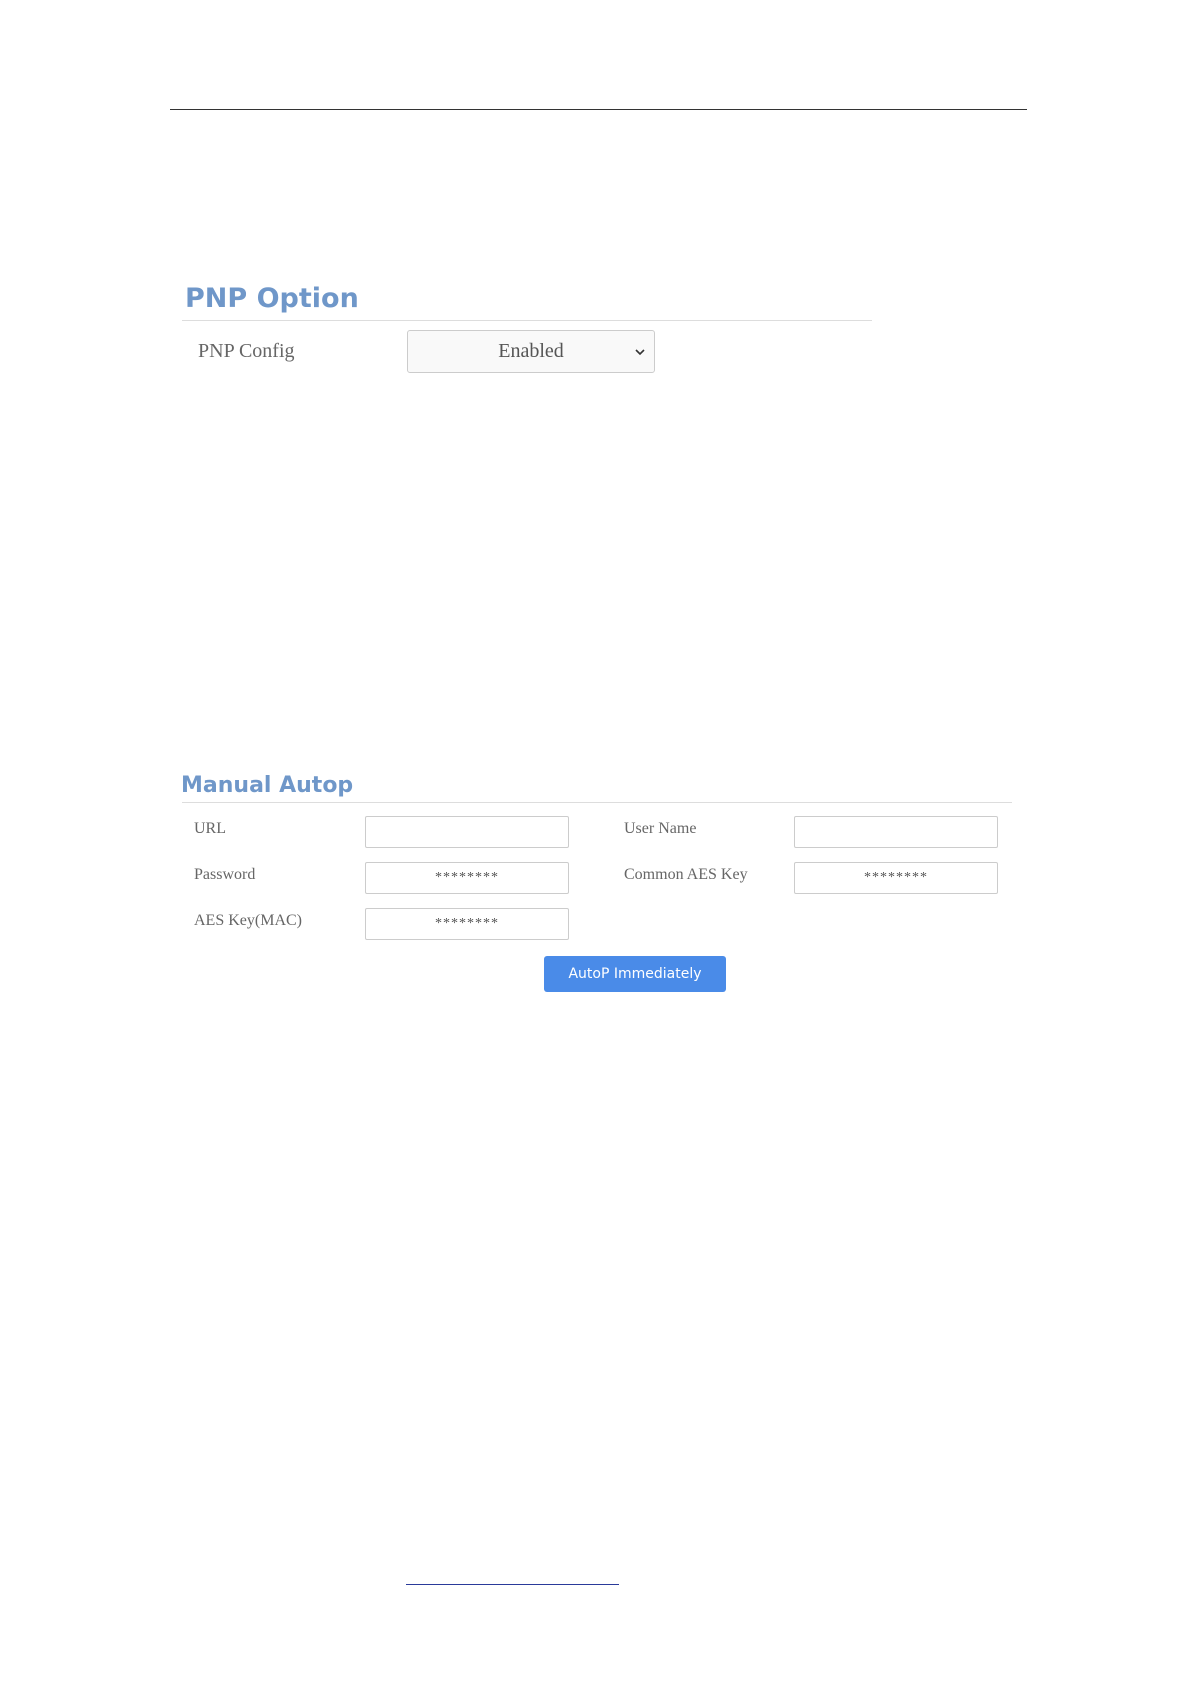 Image resolution: width=1191 pixels, height=1684 pixels. What do you see at coordinates (635, 974) in the screenshot?
I see `autop-immediately-button: AutoP Immediately` at bounding box center [635, 974].